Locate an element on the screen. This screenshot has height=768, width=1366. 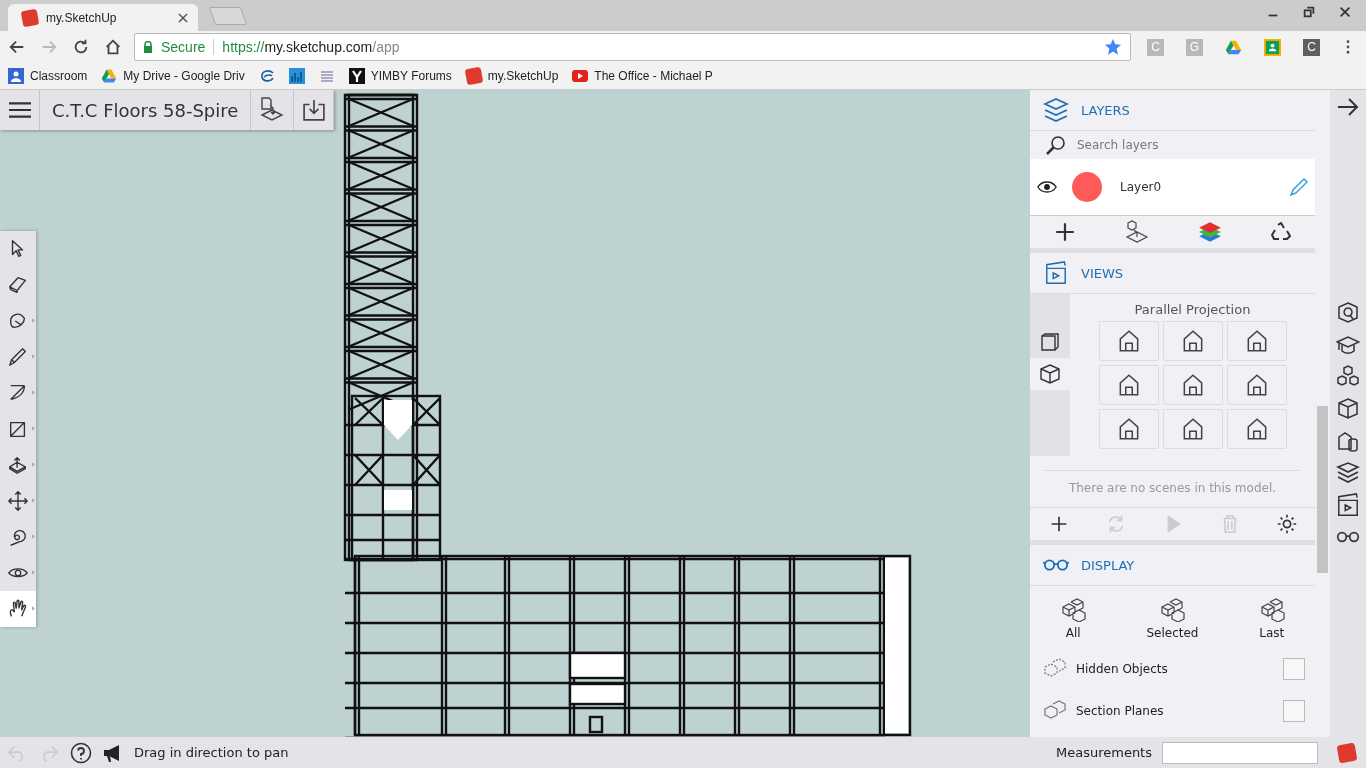
play-logo-icon is located at coordinates (580, 76).